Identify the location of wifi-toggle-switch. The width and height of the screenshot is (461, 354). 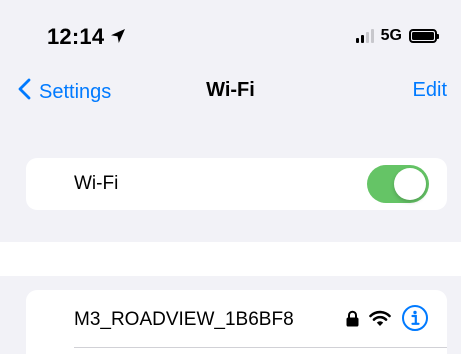
(398, 184).